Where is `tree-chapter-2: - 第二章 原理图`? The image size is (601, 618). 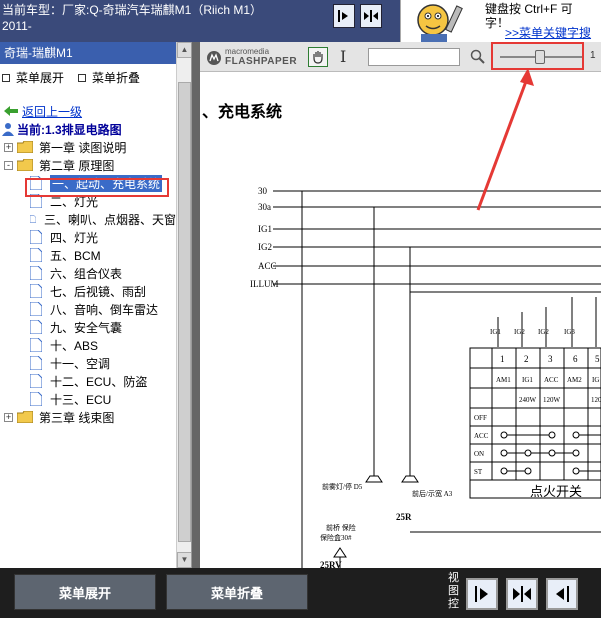 tree-chapter-2: - 第二章 原理图 is located at coordinates (88, 165).